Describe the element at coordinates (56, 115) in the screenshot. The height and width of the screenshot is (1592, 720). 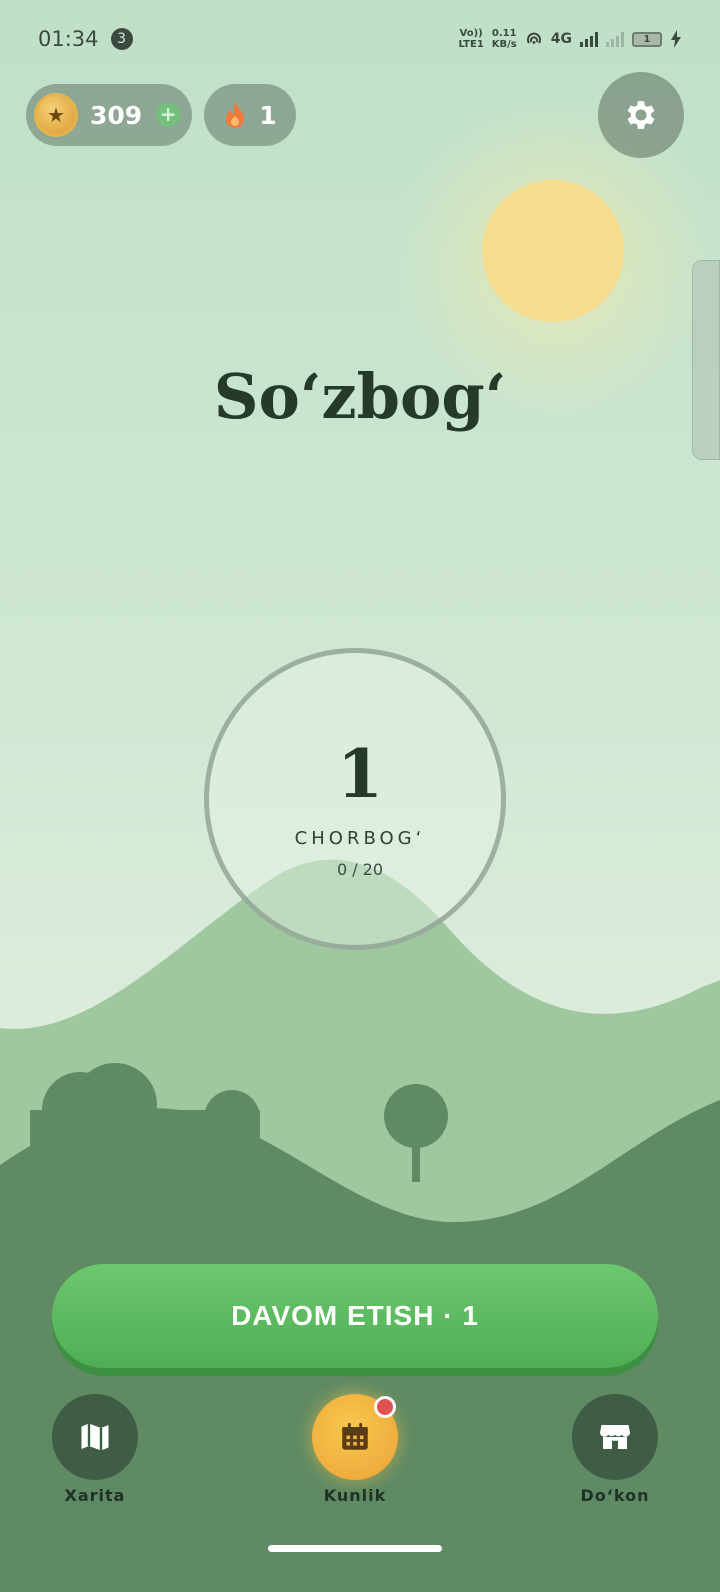
I see `coin-icon: ★` at that location.